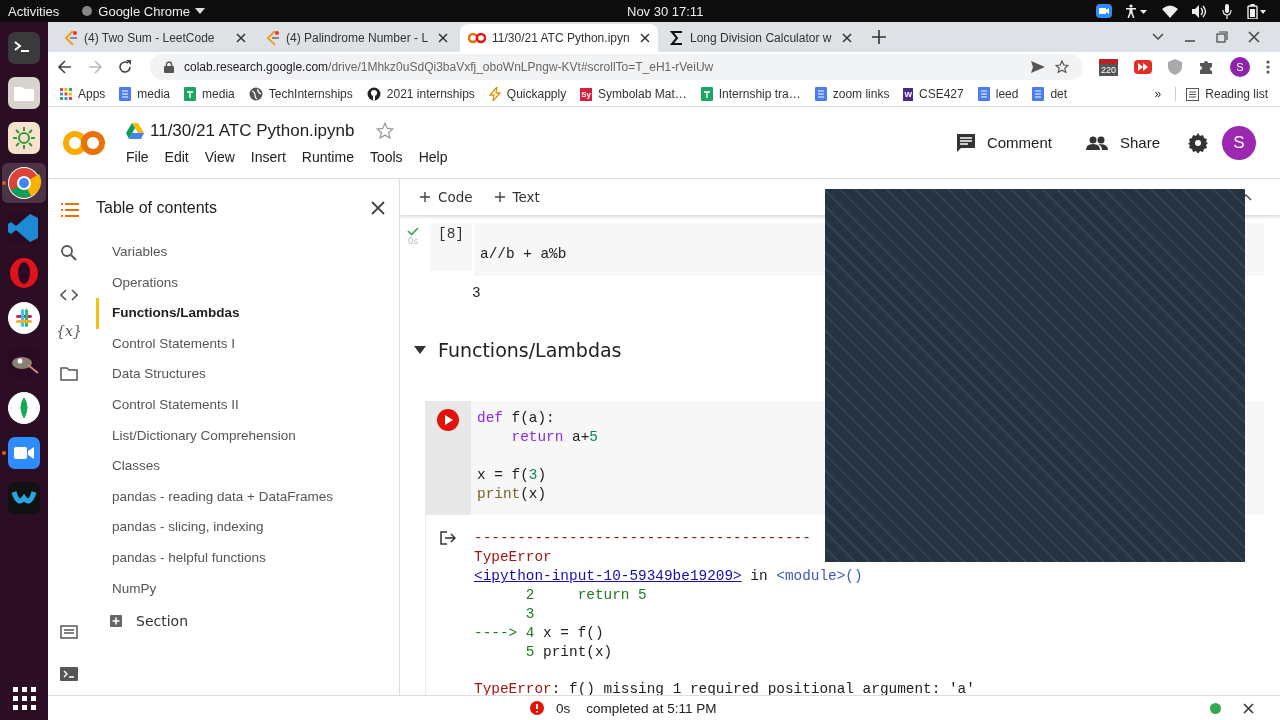 This screenshot has width=1280, height=720. I want to click on share-button: Share, so click(1122, 142).